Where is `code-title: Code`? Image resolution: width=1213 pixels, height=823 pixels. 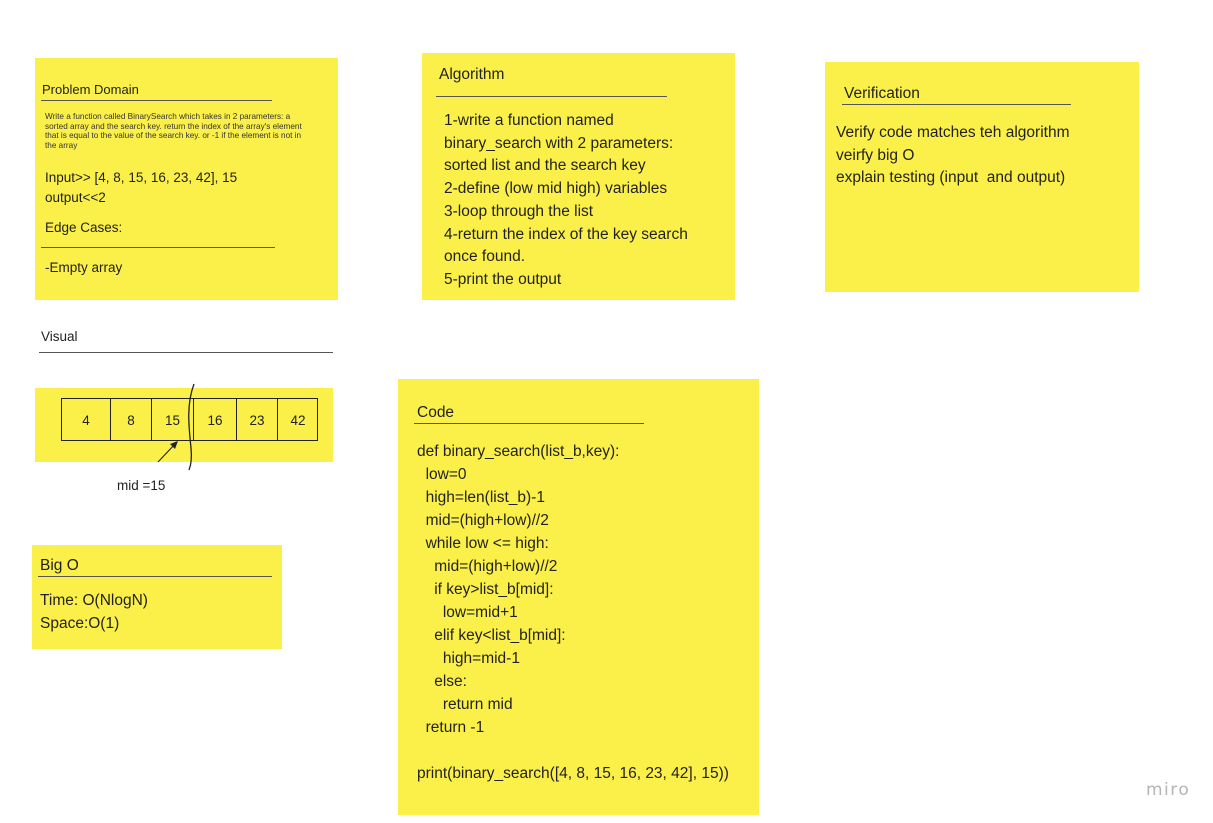
code-title: Code is located at coordinates (436, 412).